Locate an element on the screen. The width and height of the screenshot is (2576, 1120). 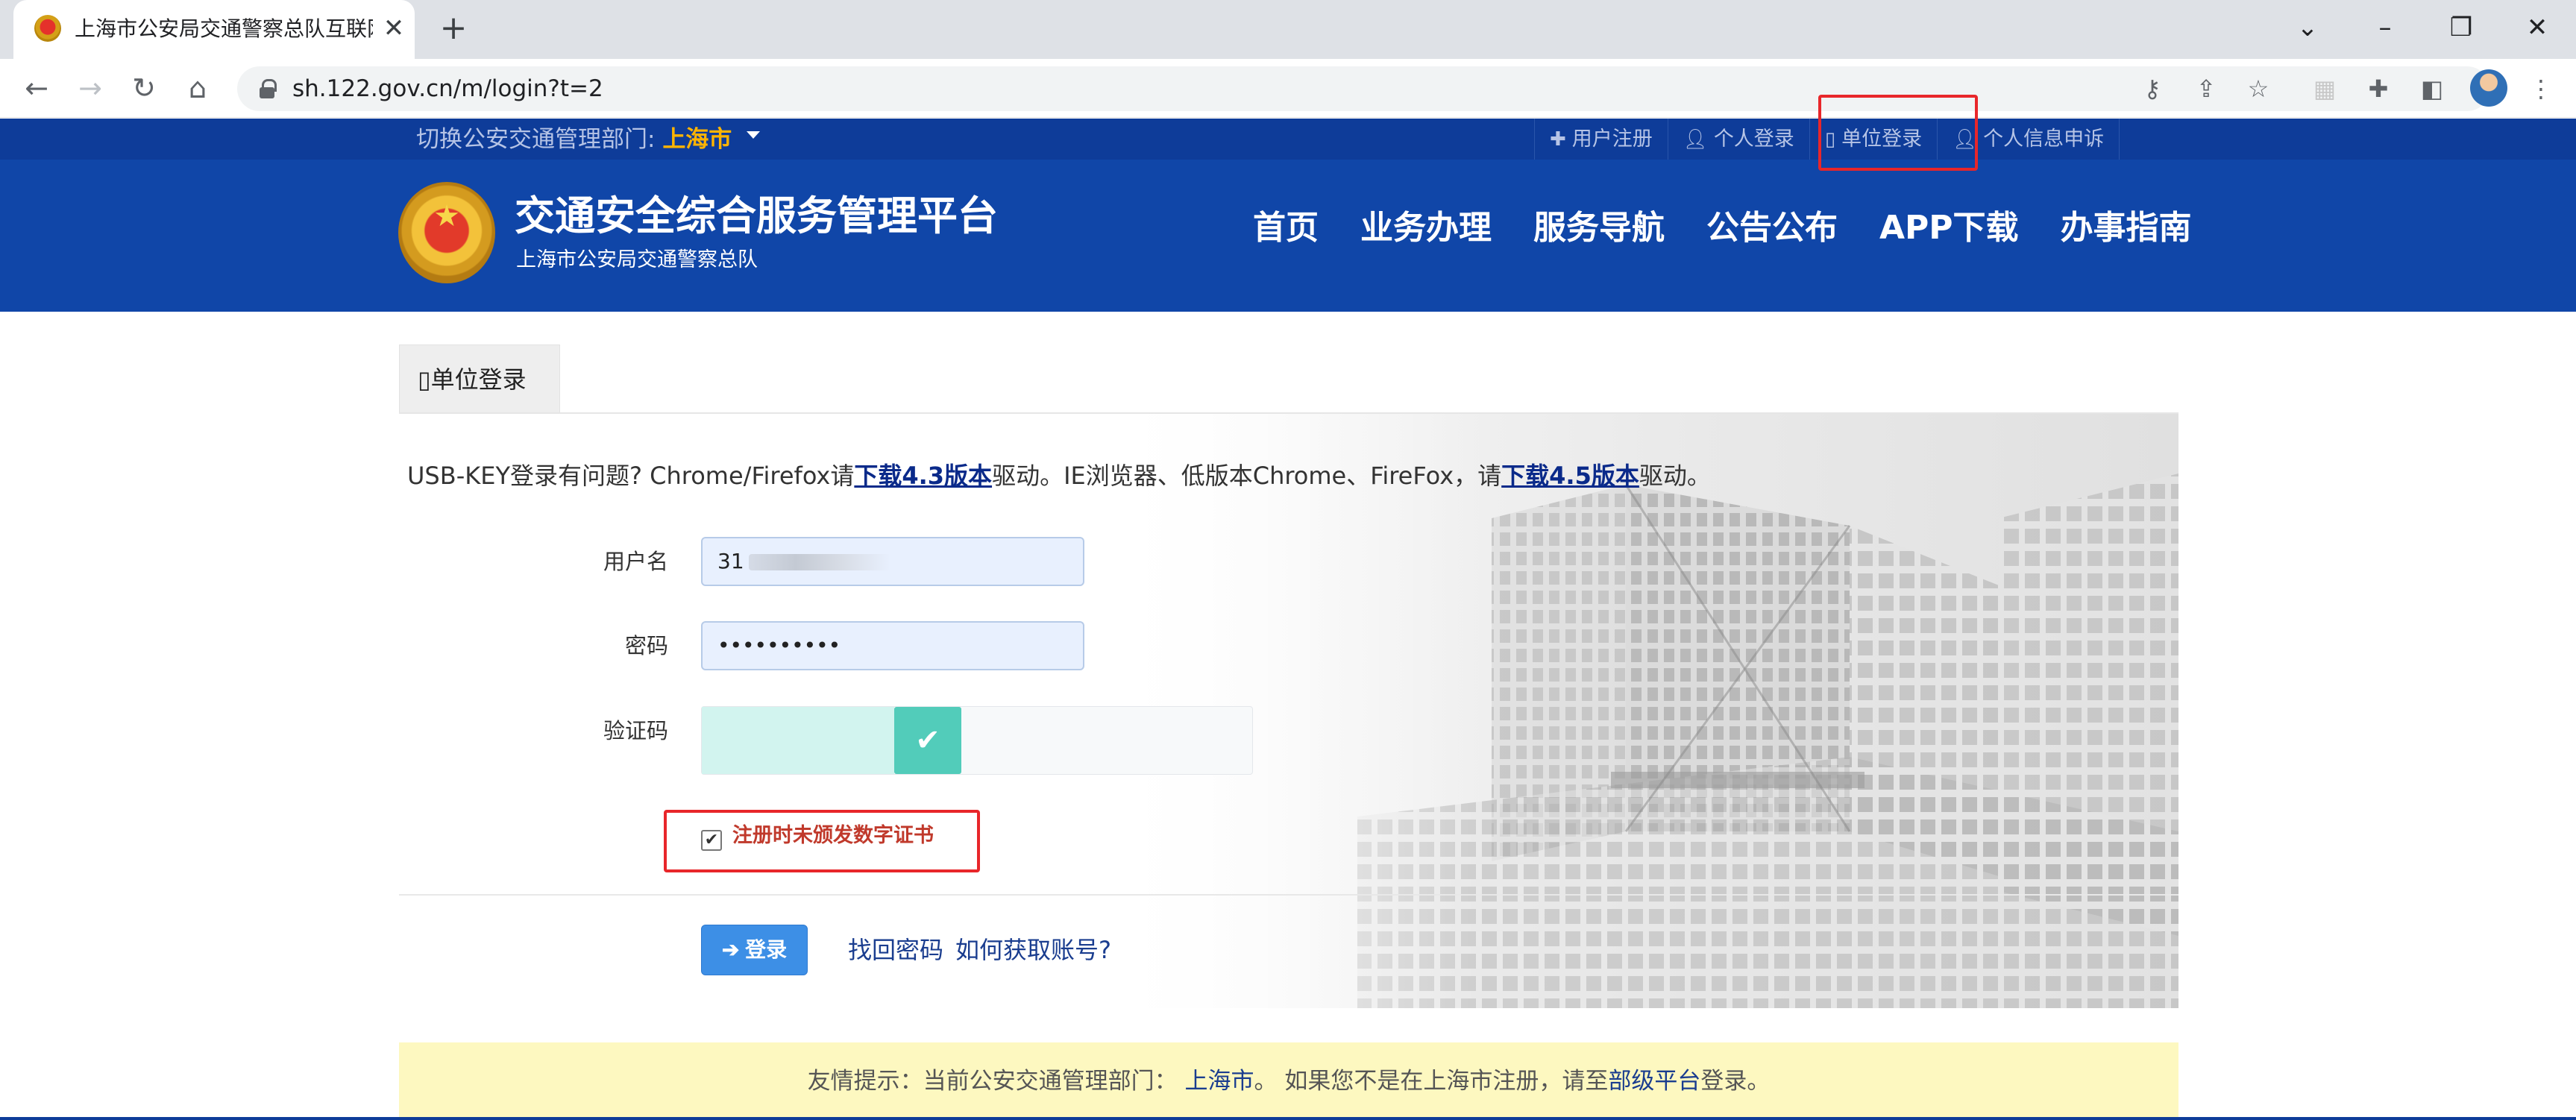
tab-unit-login-label: 单位登录 is located at coordinates (479, 379).